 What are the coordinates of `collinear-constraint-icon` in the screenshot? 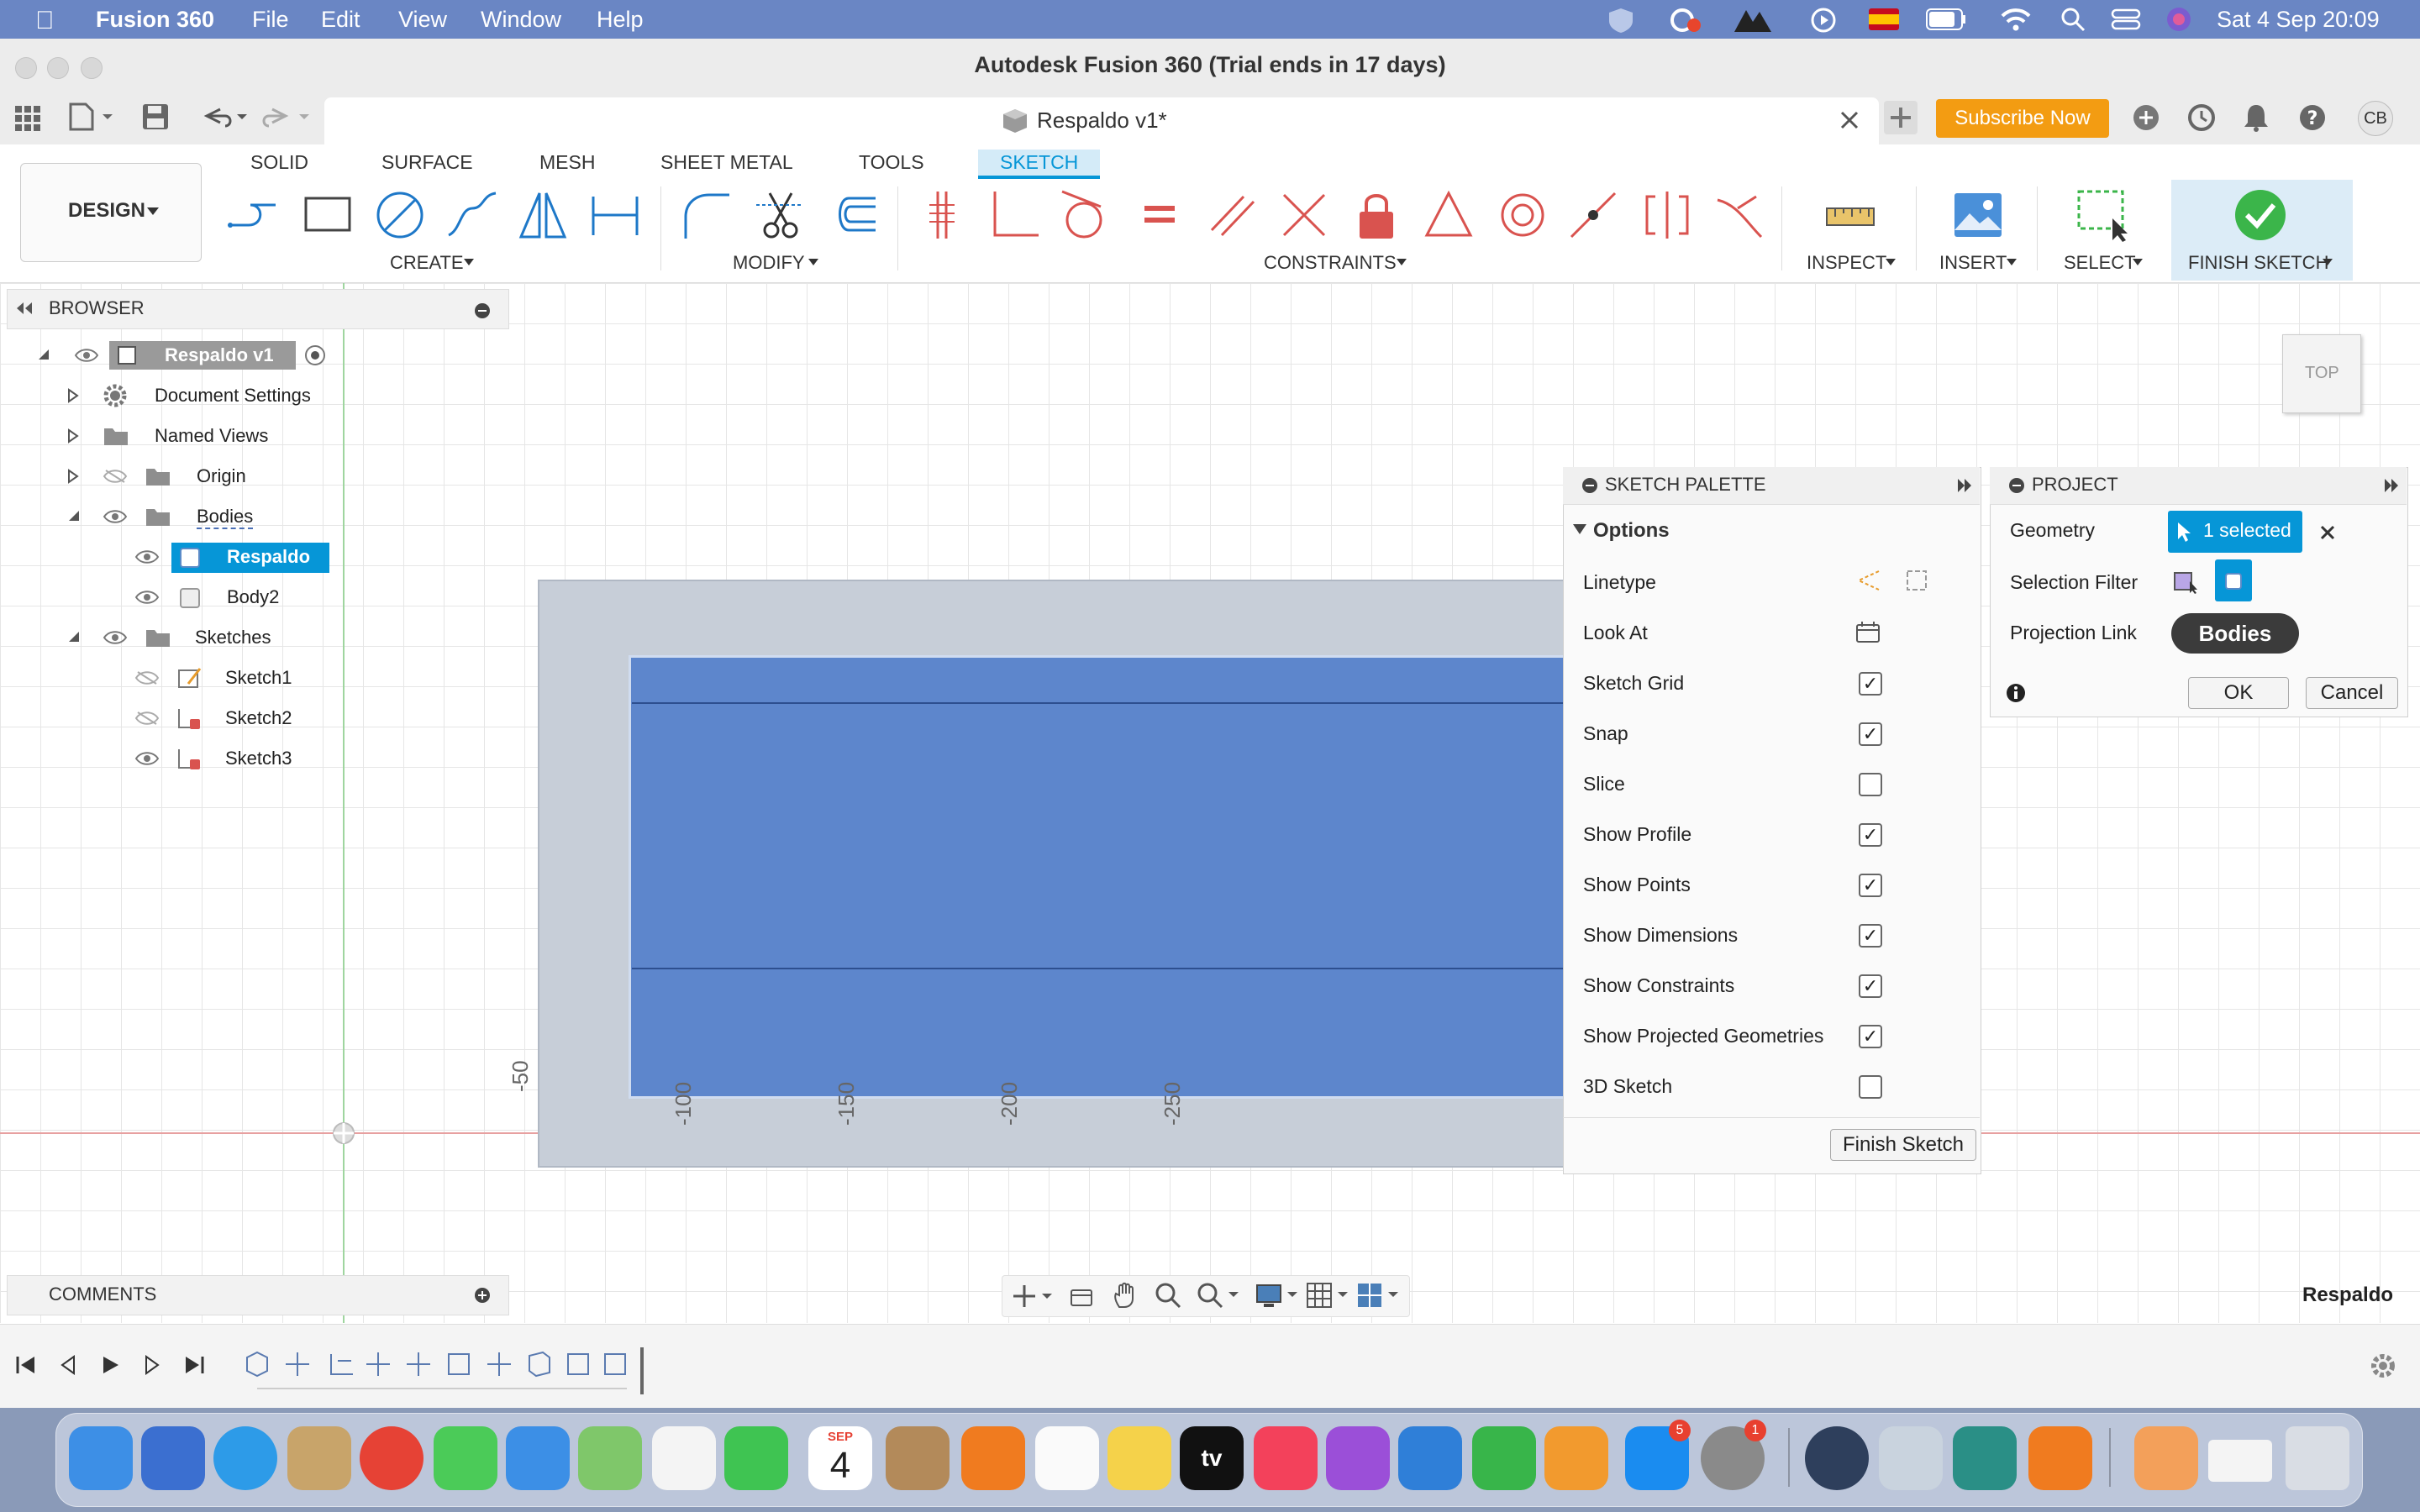 It's located at (1304, 215).